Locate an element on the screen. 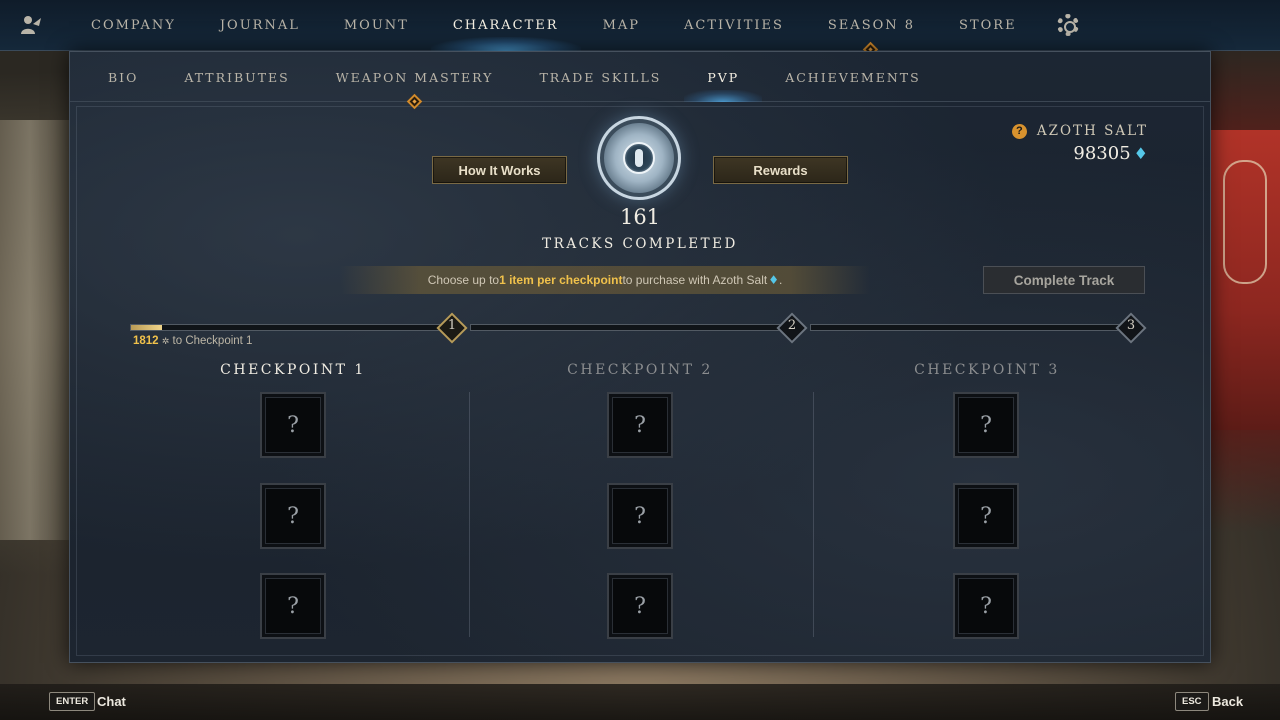 Image resolution: width=1280 pixels, height=720 pixels. progress-to-checkpoint: 1812 ✲ to Checkpoint 1 is located at coordinates (192, 341).